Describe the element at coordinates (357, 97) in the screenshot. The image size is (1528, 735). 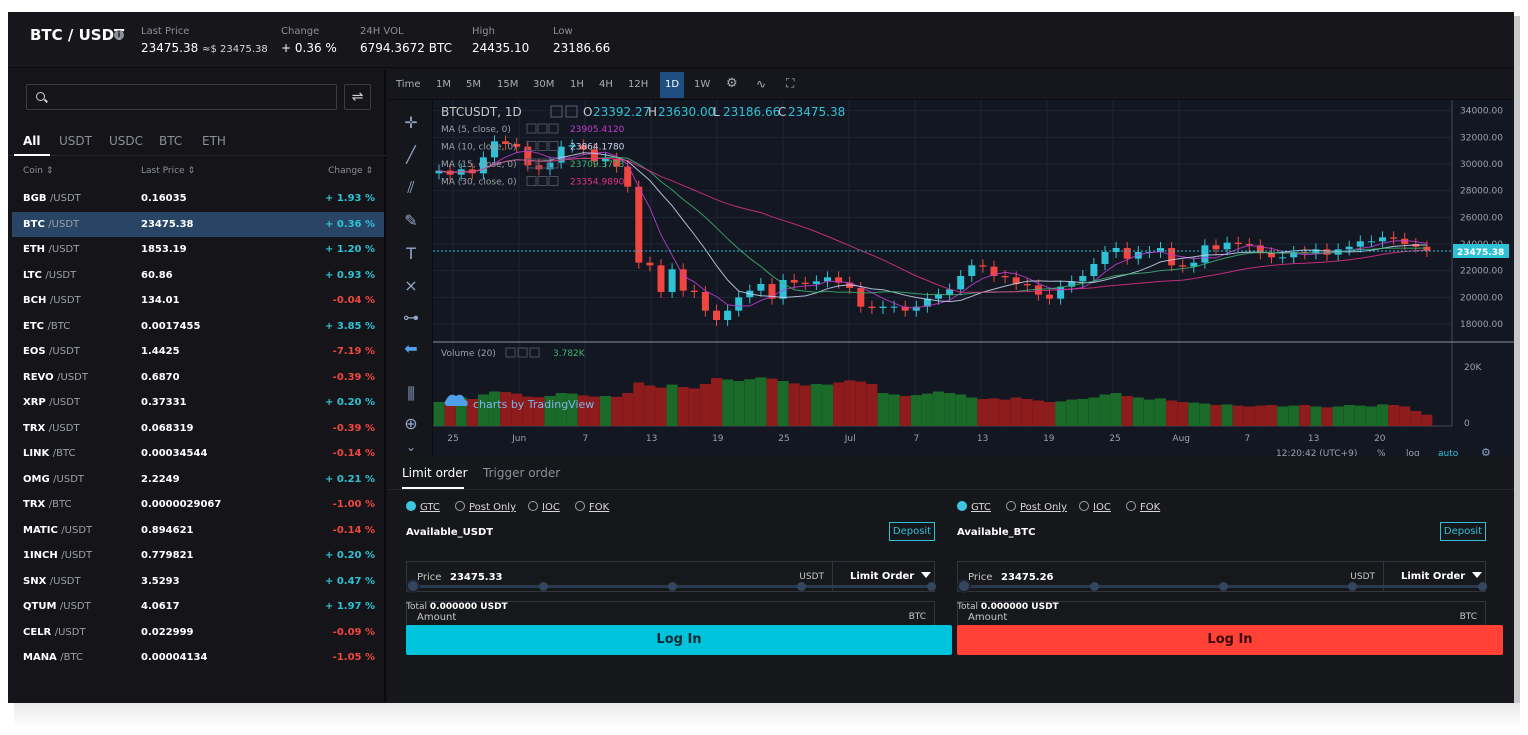
I see `swap-icon: ⇌` at that location.